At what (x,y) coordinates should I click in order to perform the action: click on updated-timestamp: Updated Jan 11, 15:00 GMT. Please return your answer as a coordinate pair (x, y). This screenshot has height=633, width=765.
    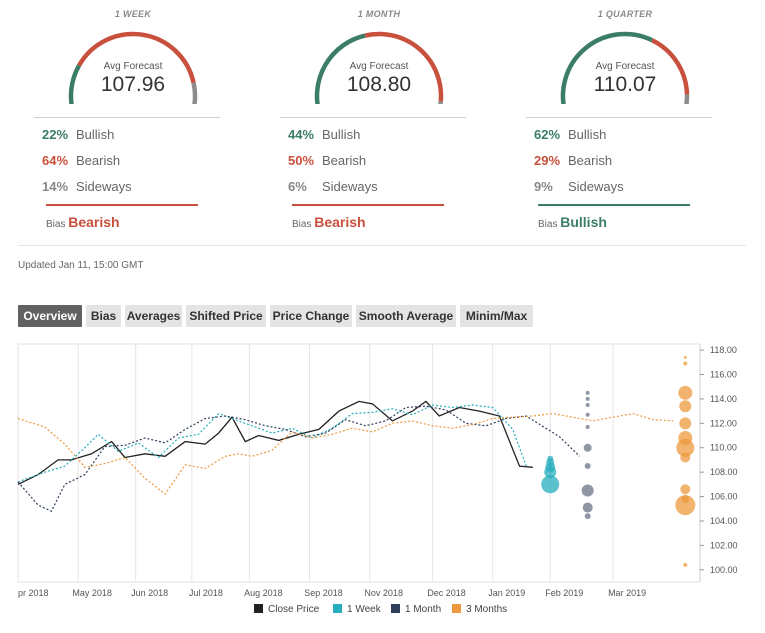
    Looking at the image, I should click on (81, 265).